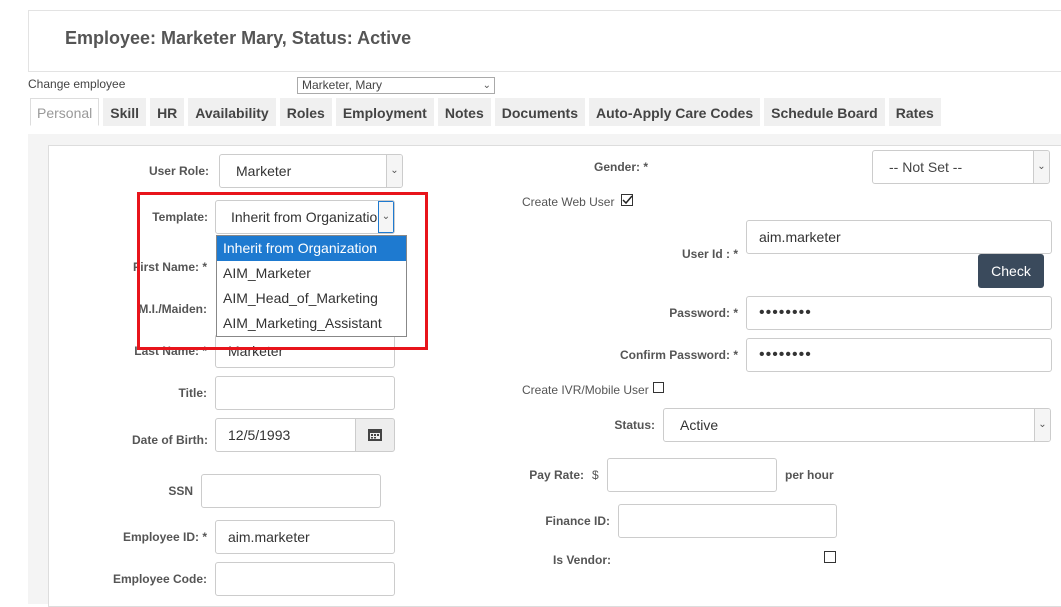 This screenshot has width=1061, height=607. Describe the element at coordinates (384, 112) in the screenshot. I see `tab-employment: Employment` at that location.